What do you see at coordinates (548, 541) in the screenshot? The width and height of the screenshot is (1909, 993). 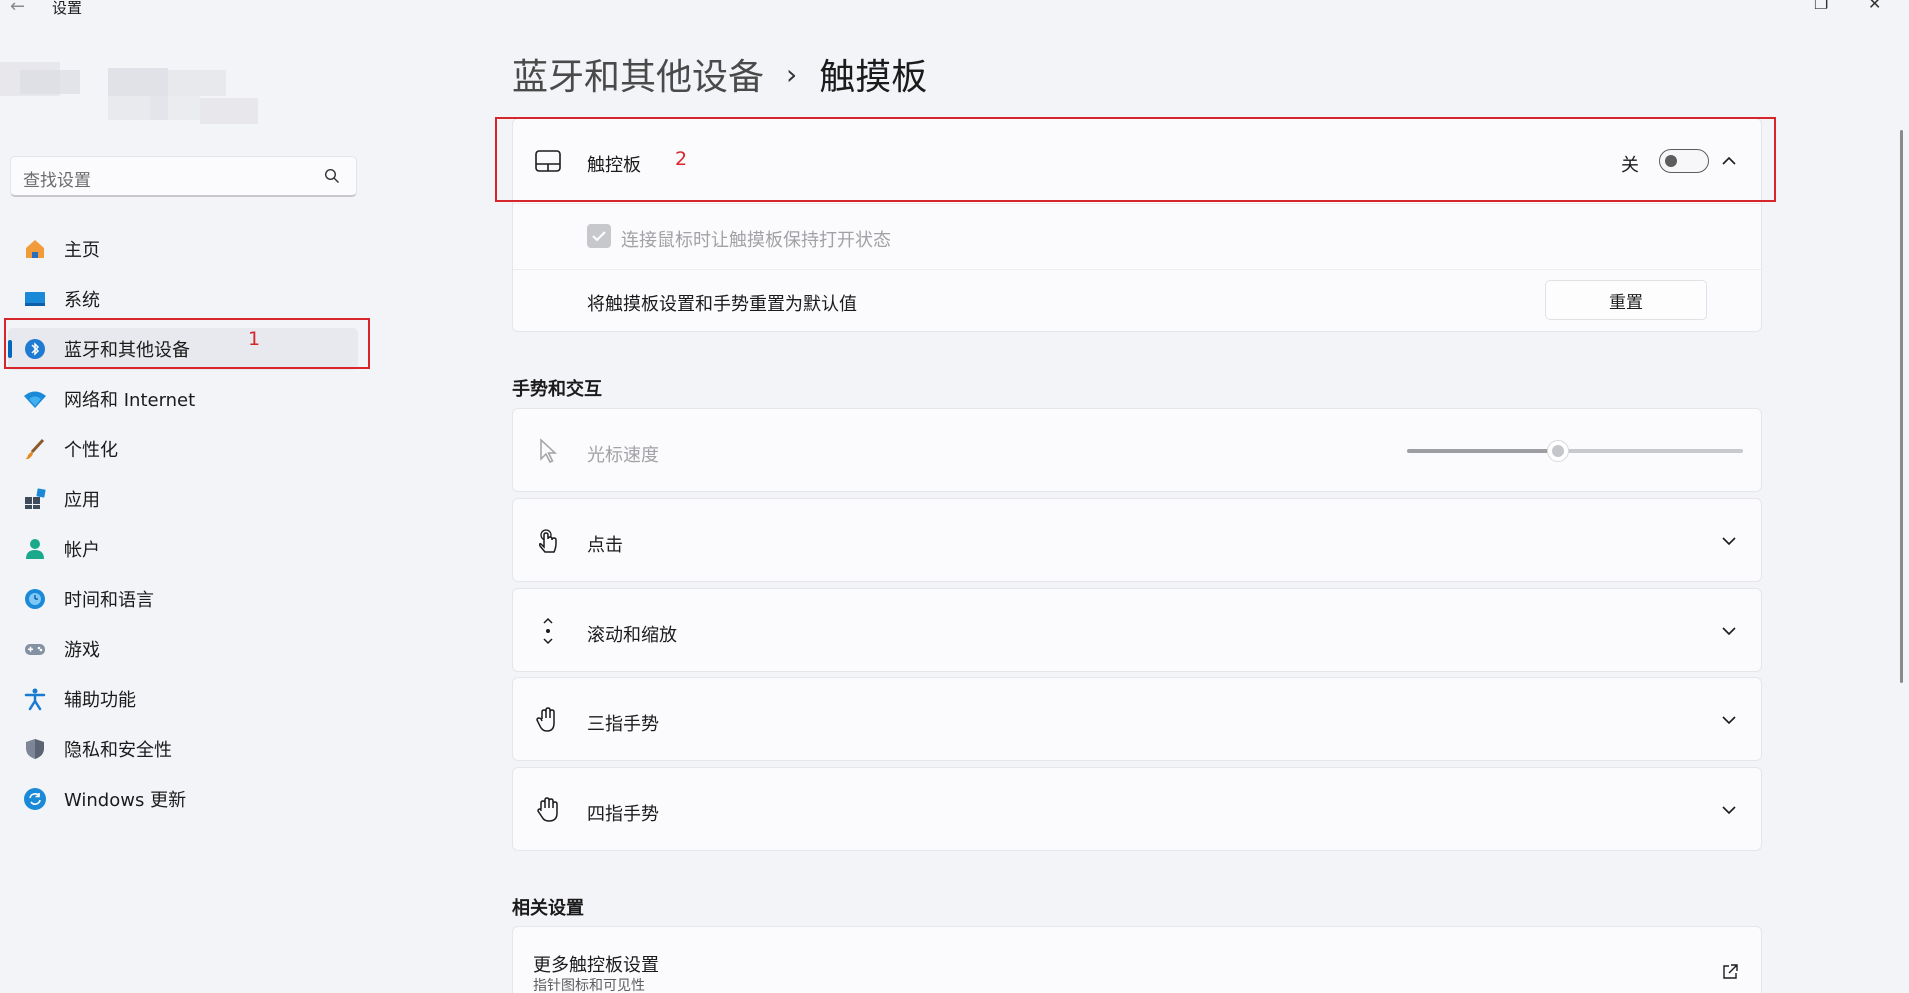 I see `tap-hand-icon` at bounding box center [548, 541].